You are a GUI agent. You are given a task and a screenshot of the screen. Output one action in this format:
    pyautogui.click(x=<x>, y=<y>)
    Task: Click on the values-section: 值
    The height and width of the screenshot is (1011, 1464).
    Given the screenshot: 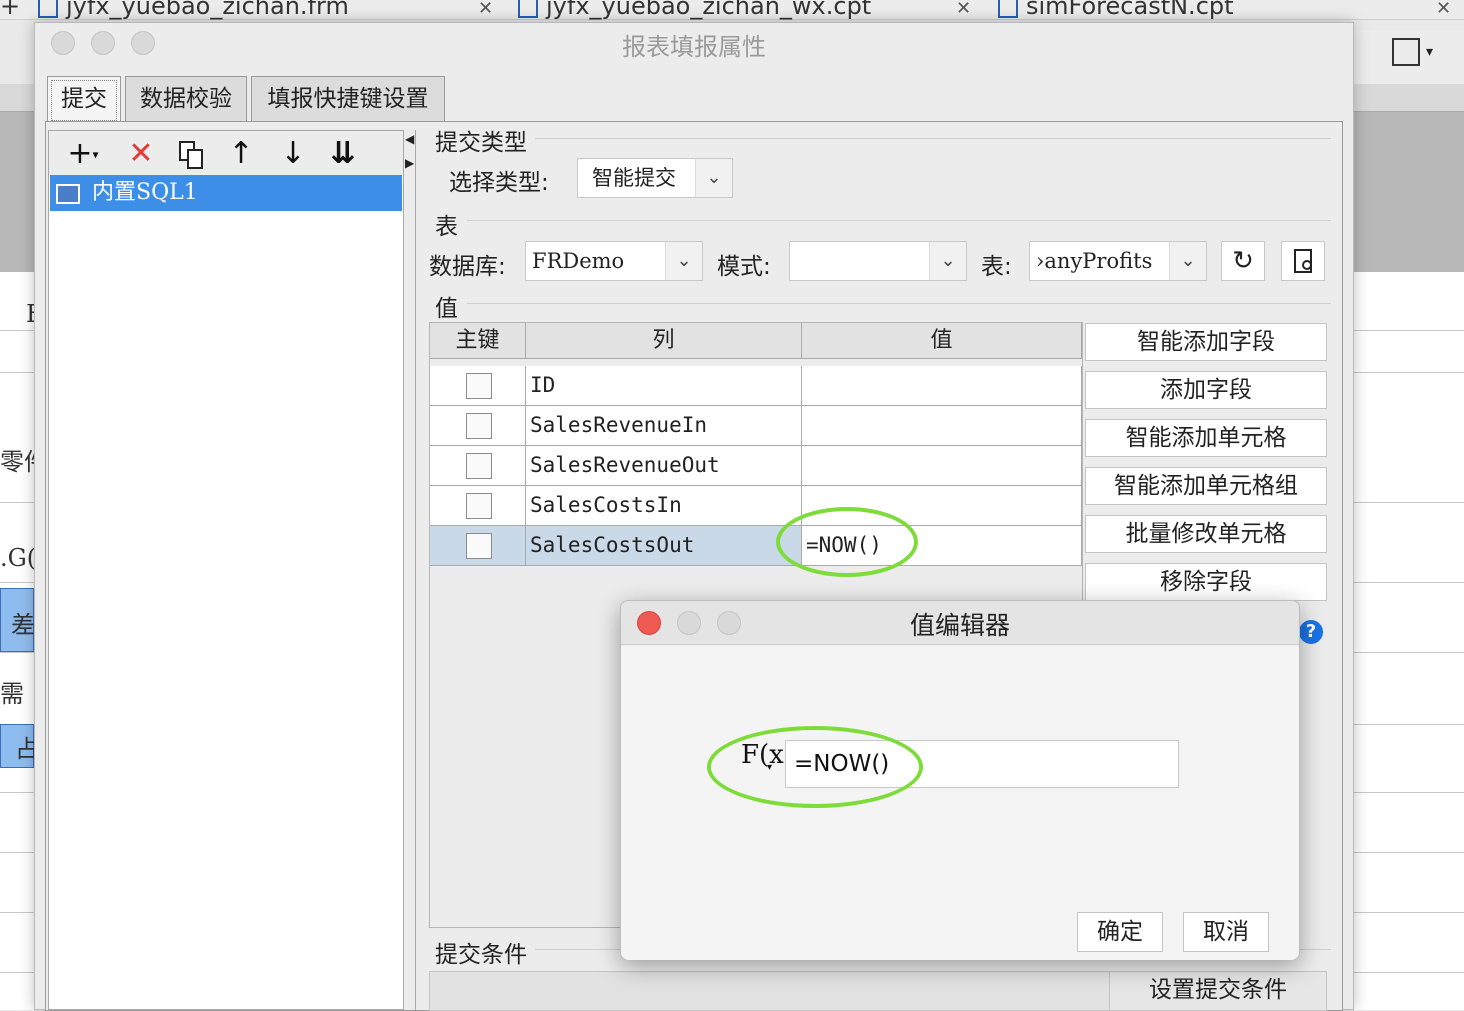 What is the action you would take?
    pyautogui.click(x=446, y=309)
    